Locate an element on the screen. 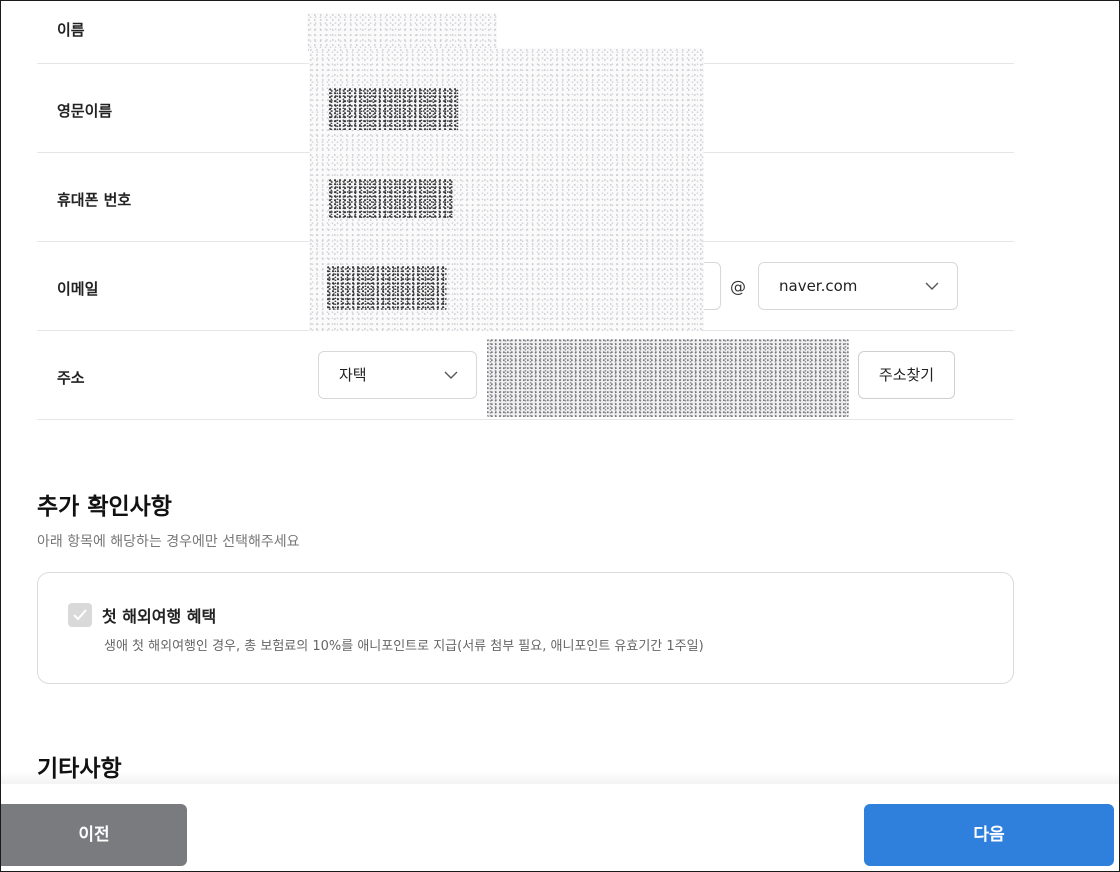  name-value-redacted is located at coordinates (402, 32).